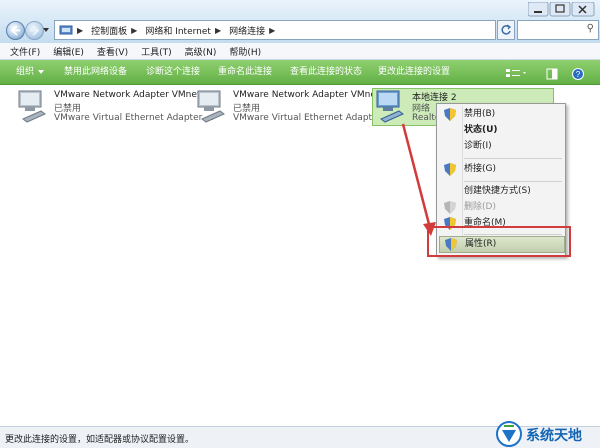 The image size is (600, 448). What do you see at coordinates (100, 440) in the screenshot?
I see `status-text: 更改此连接的设置，如适配器或协议配置设置。` at bounding box center [100, 440].